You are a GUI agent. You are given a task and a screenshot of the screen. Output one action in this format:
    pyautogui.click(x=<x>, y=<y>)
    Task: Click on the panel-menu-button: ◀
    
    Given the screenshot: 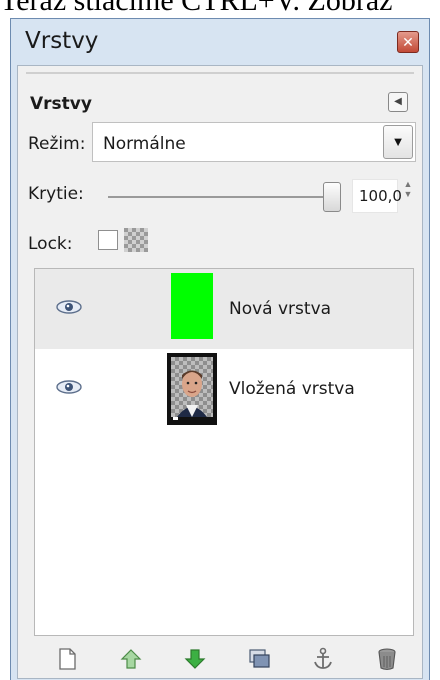 What is the action you would take?
    pyautogui.click(x=398, y=102)
    